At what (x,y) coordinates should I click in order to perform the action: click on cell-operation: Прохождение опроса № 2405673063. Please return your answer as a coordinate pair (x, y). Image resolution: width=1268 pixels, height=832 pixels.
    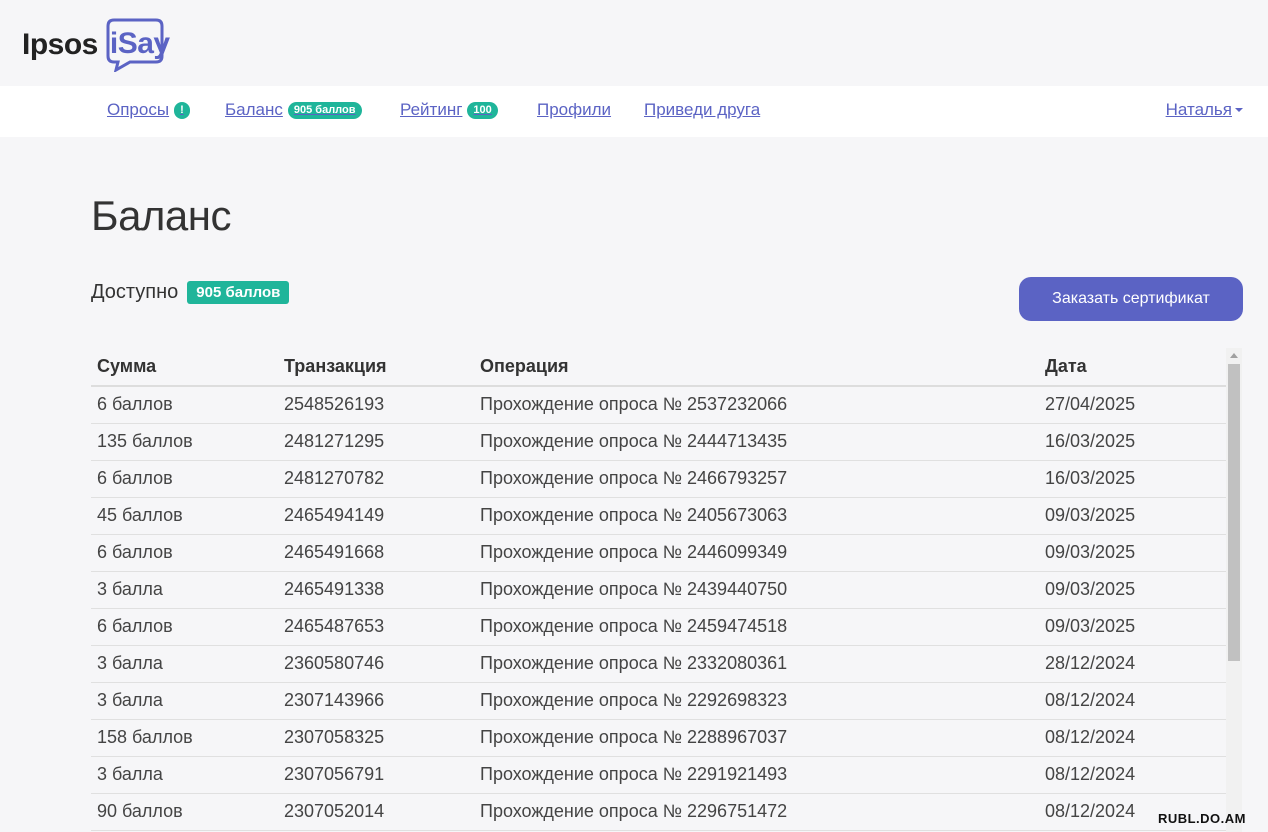
    Looking at the image, I should click on (756, 516).